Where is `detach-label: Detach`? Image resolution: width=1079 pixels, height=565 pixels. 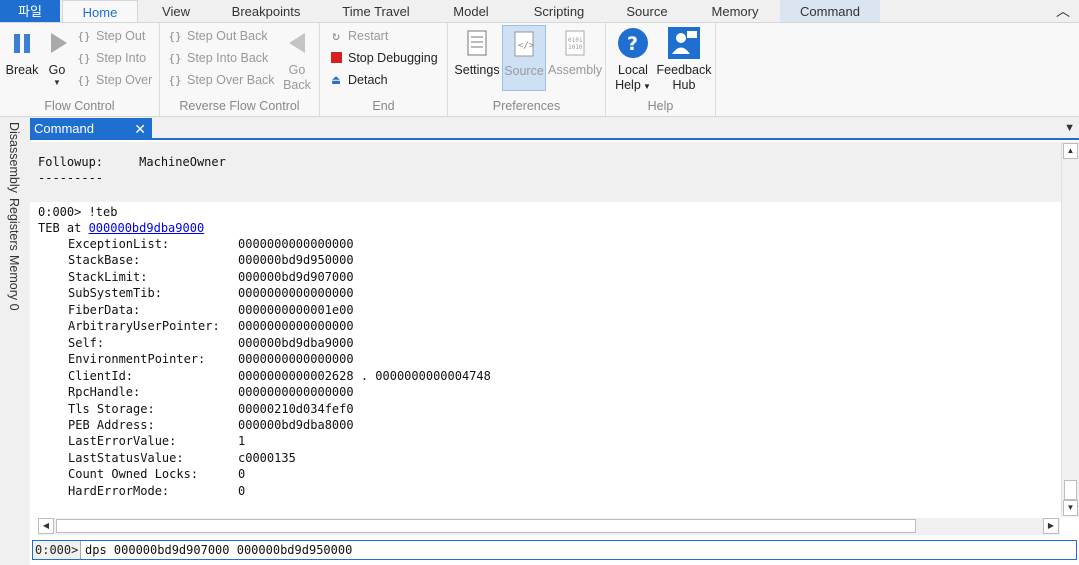 detach-label: Detach is located at coordinates (368, 80).